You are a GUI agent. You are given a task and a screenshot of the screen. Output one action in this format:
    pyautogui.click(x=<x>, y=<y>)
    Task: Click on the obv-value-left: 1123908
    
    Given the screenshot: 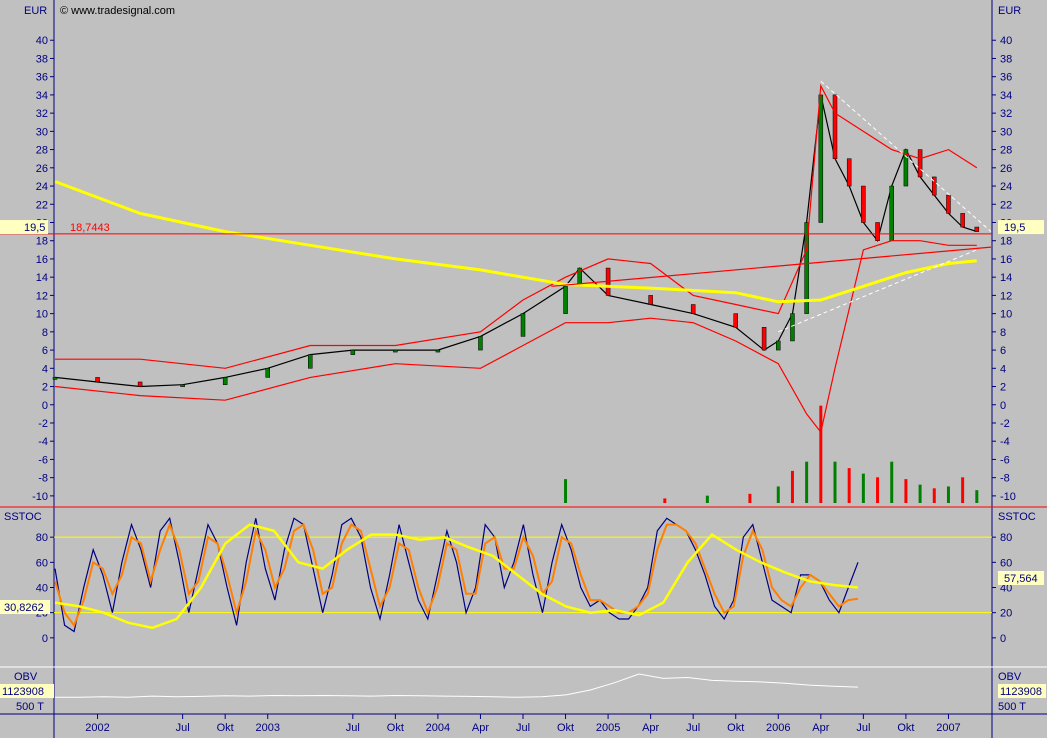 What is the action you would take?
    pyautogui.click(x=23, y=692)
    